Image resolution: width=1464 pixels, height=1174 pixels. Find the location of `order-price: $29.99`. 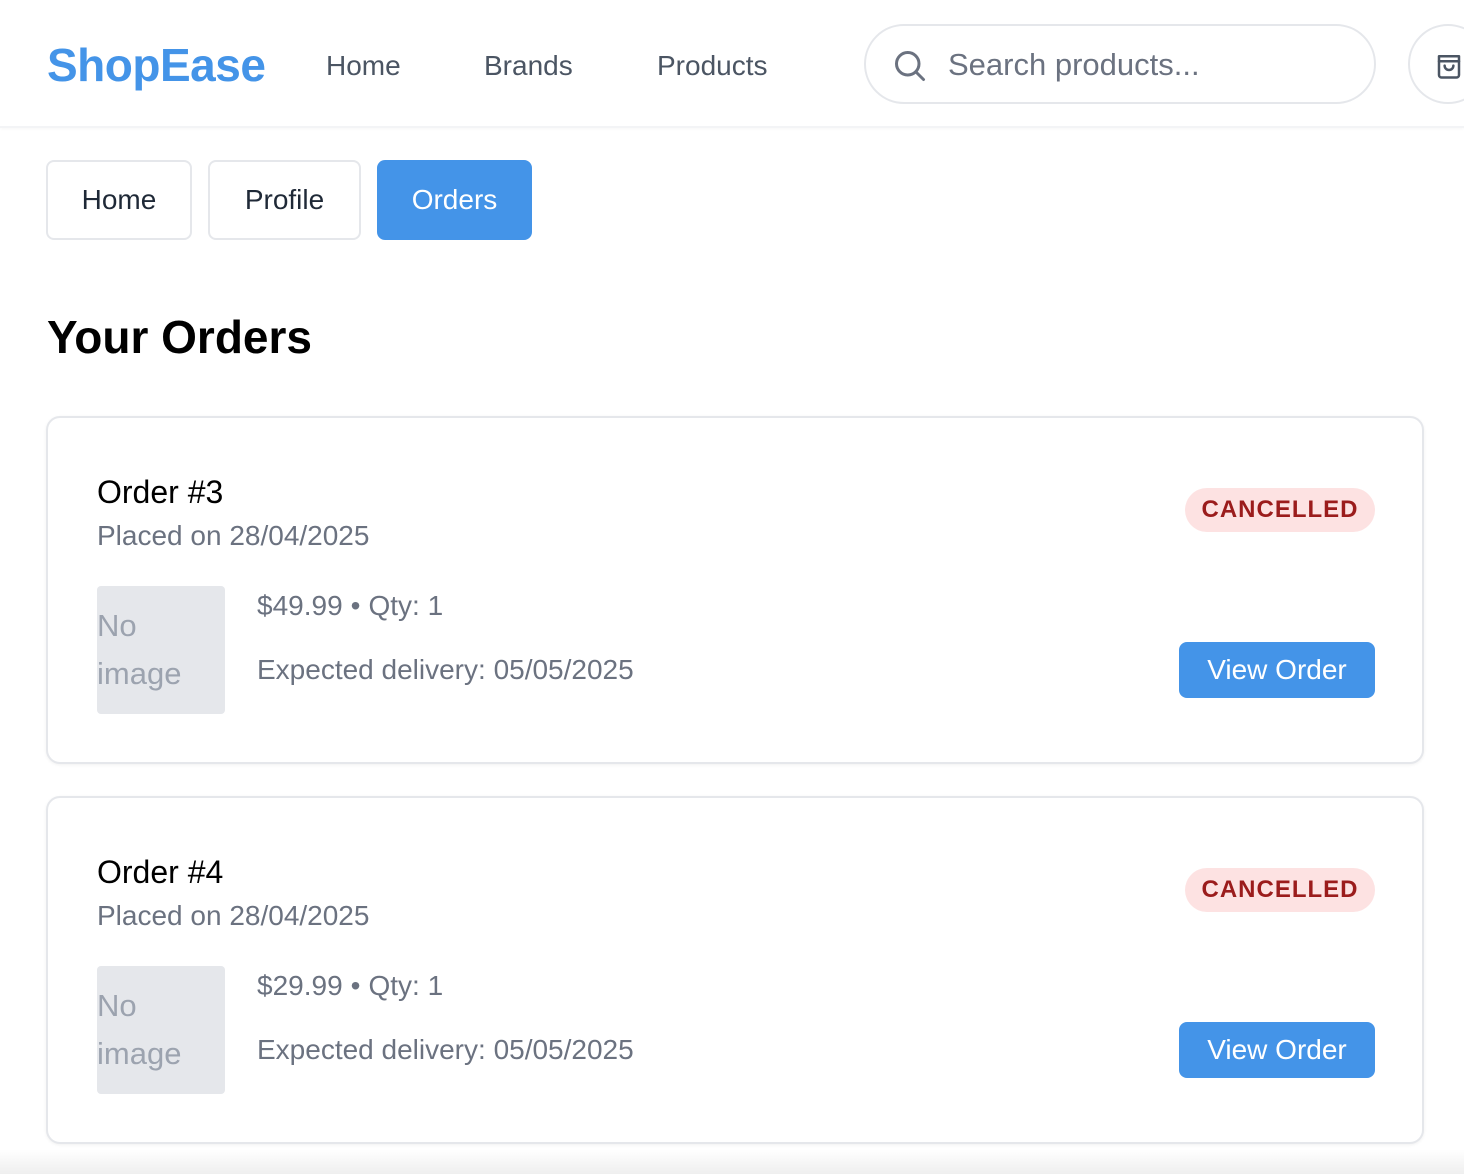

order-price: $29.99 is located at coordinates (300, 985).